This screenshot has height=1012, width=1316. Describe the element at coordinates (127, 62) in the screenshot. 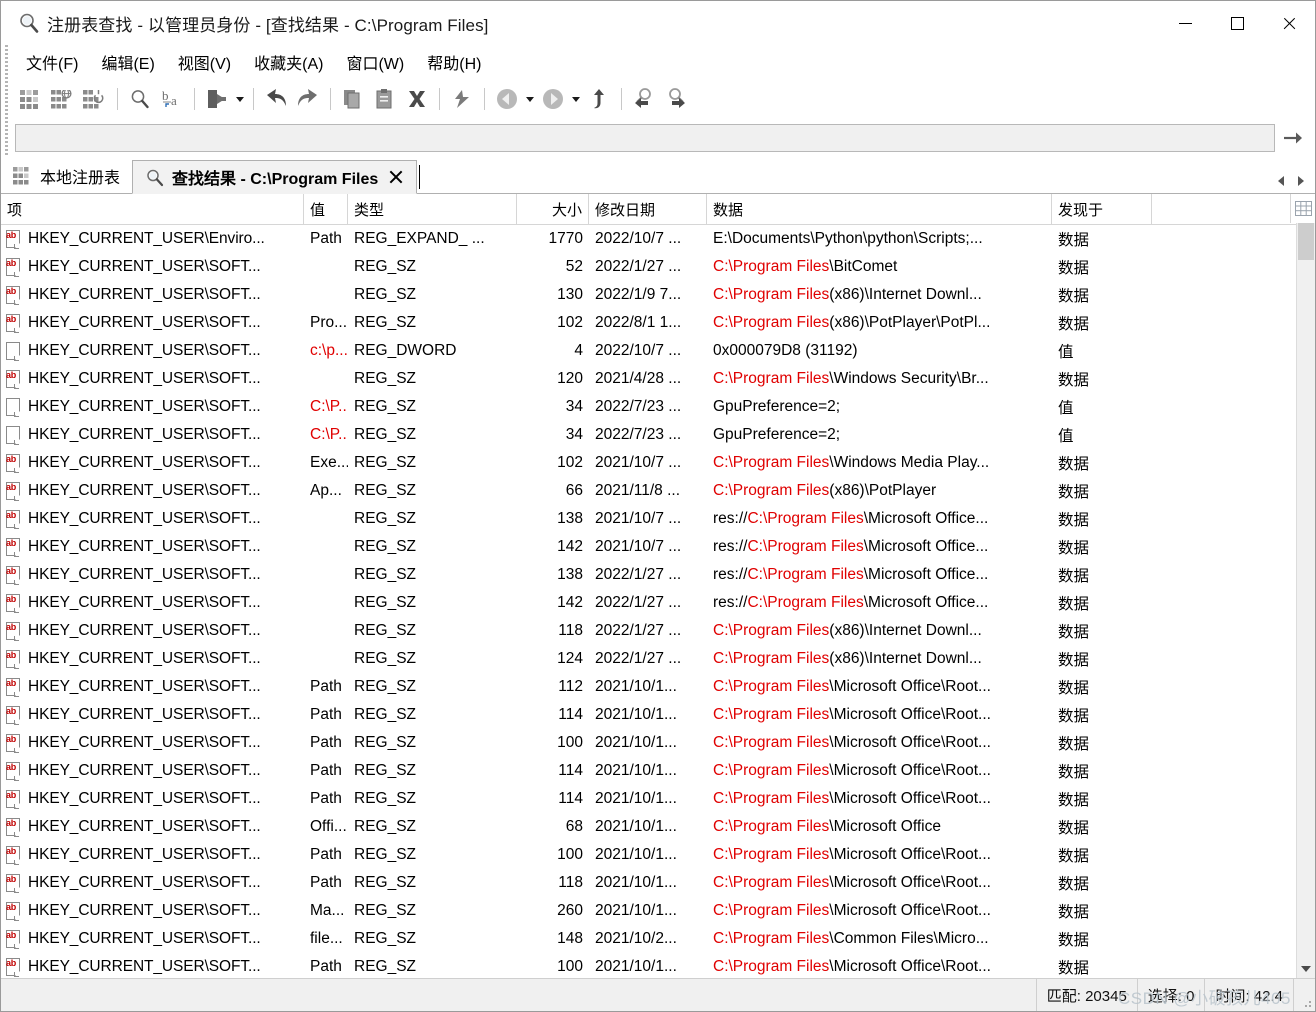

I see `menu-edit: 编辑(E)` at that location.